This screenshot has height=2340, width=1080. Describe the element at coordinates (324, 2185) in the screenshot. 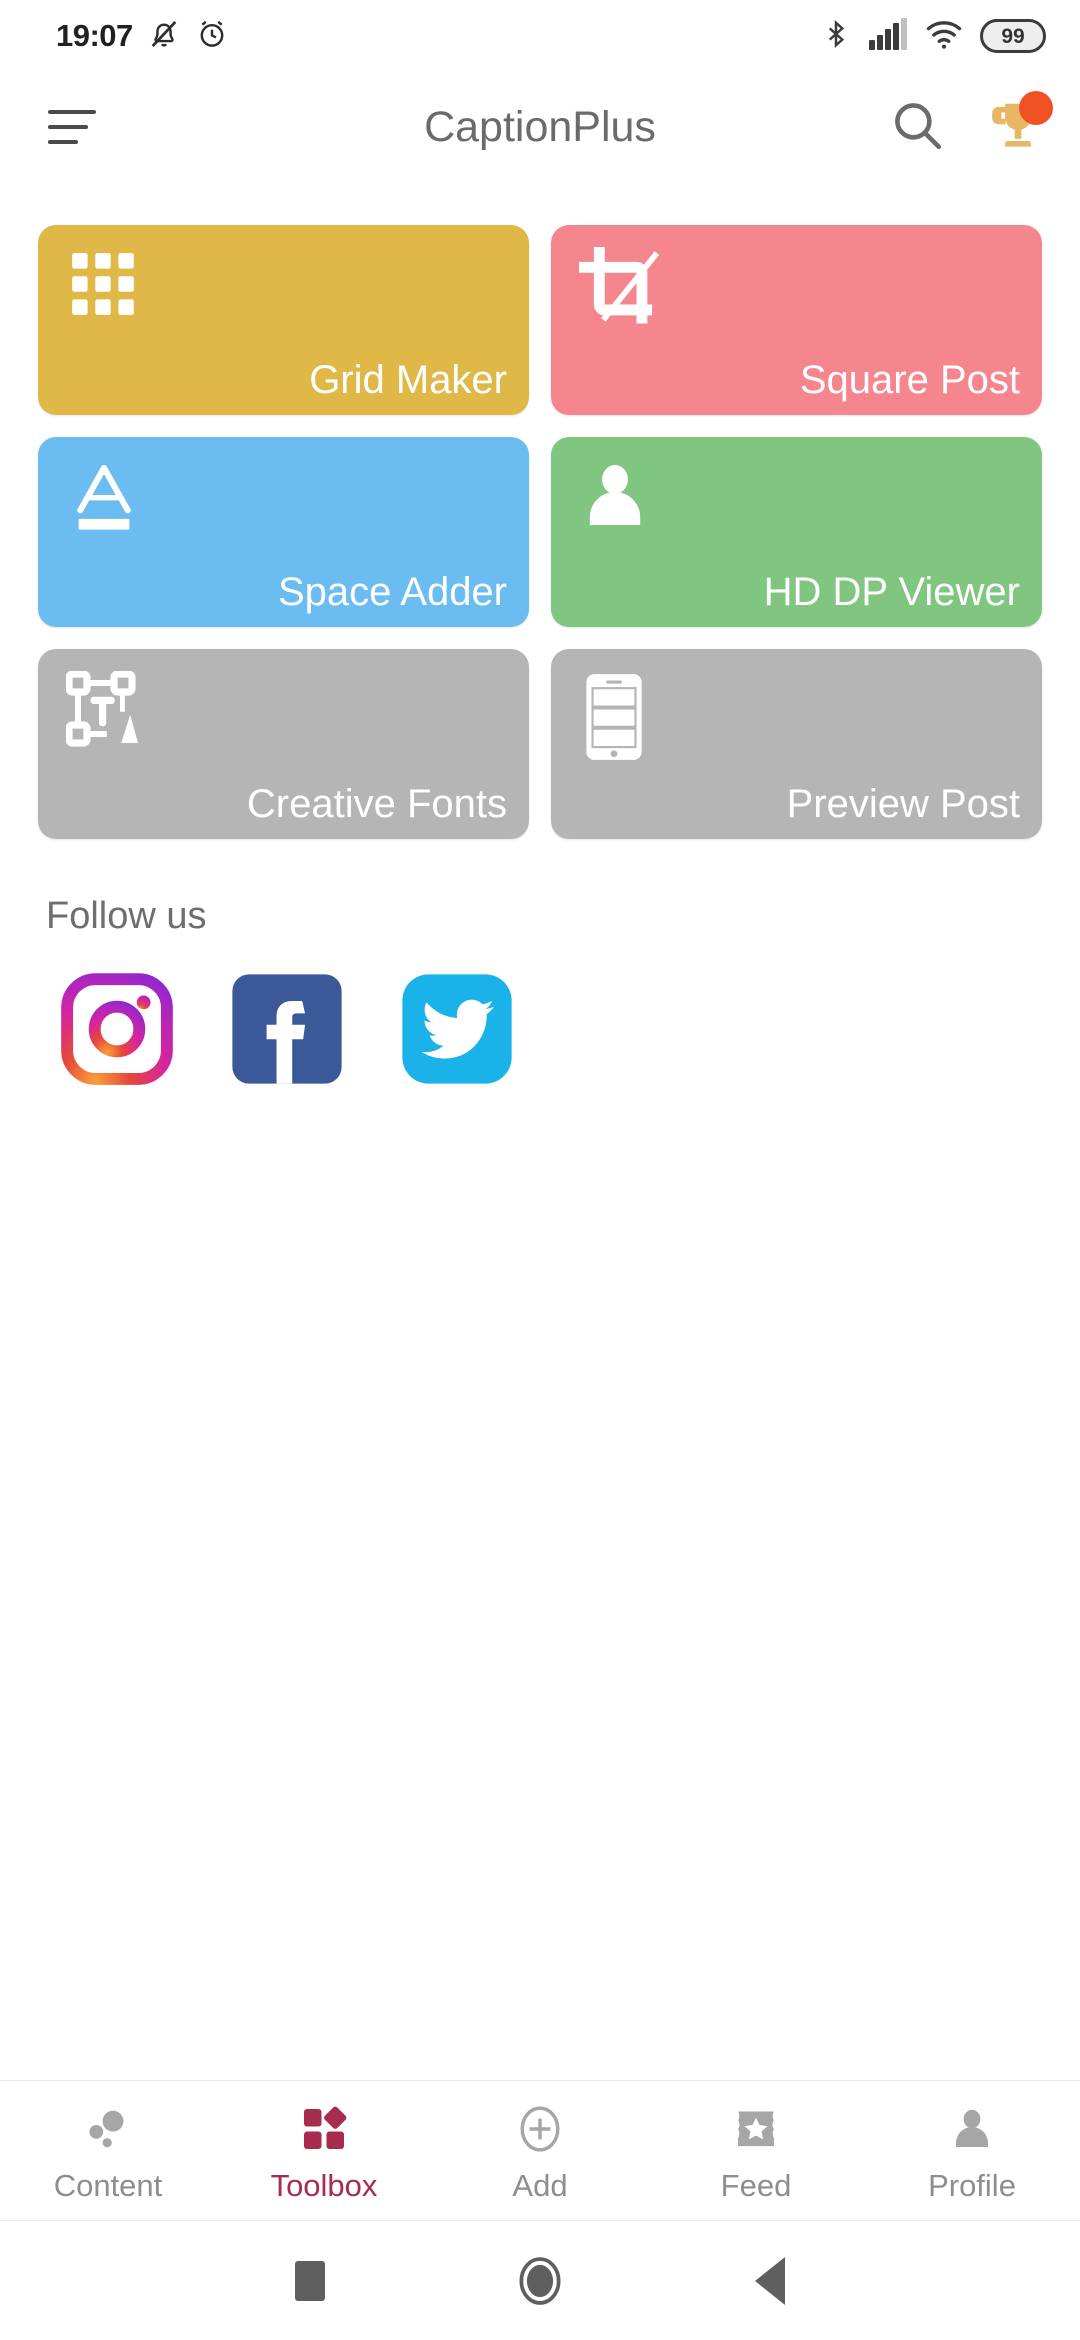

I see `nav-item-label: Toolbox` at that location.